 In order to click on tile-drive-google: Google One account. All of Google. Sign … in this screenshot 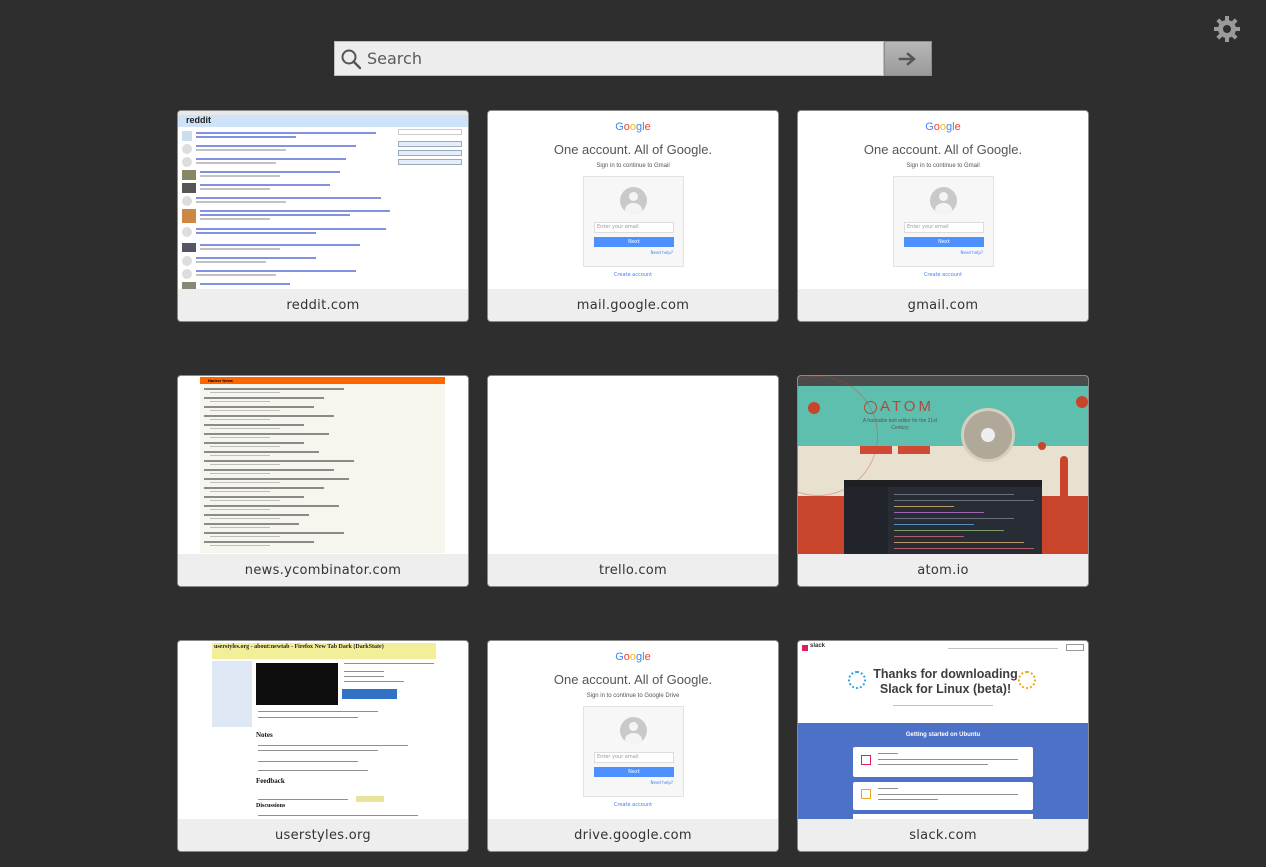, I will do `click(633, 746)`.